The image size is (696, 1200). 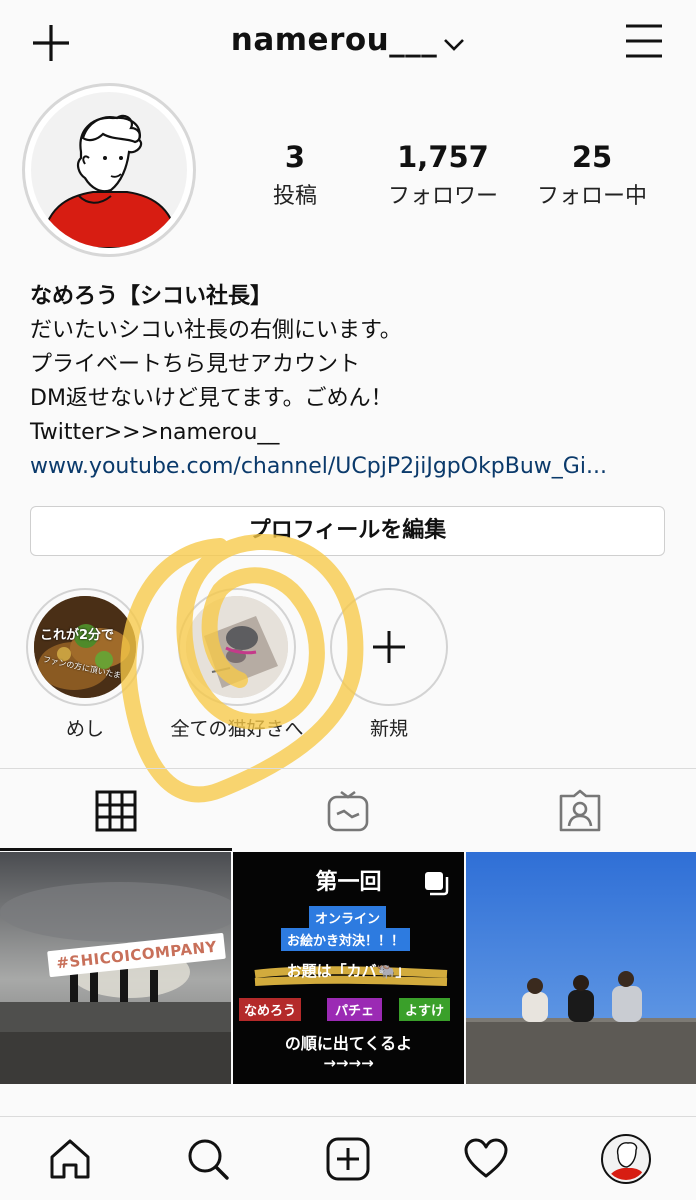 What do you see at coordinates (270, 1009) in the screenshot?
I see `post-name-tag: なめろう` at bounding box center [270, 1009].